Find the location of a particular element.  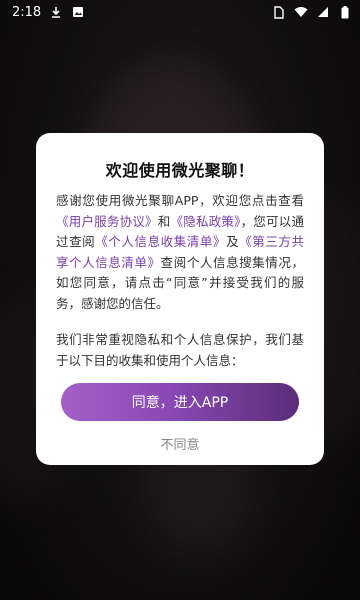

battery-icon is located at coordinates (345, 12).